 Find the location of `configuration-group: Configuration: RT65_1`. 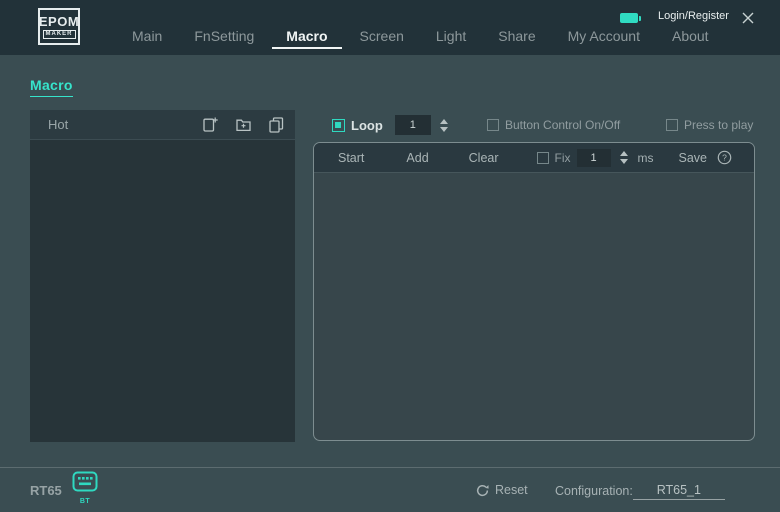

configuration-group: Configuration: RT65_1 is located at coordinates (640, 491).